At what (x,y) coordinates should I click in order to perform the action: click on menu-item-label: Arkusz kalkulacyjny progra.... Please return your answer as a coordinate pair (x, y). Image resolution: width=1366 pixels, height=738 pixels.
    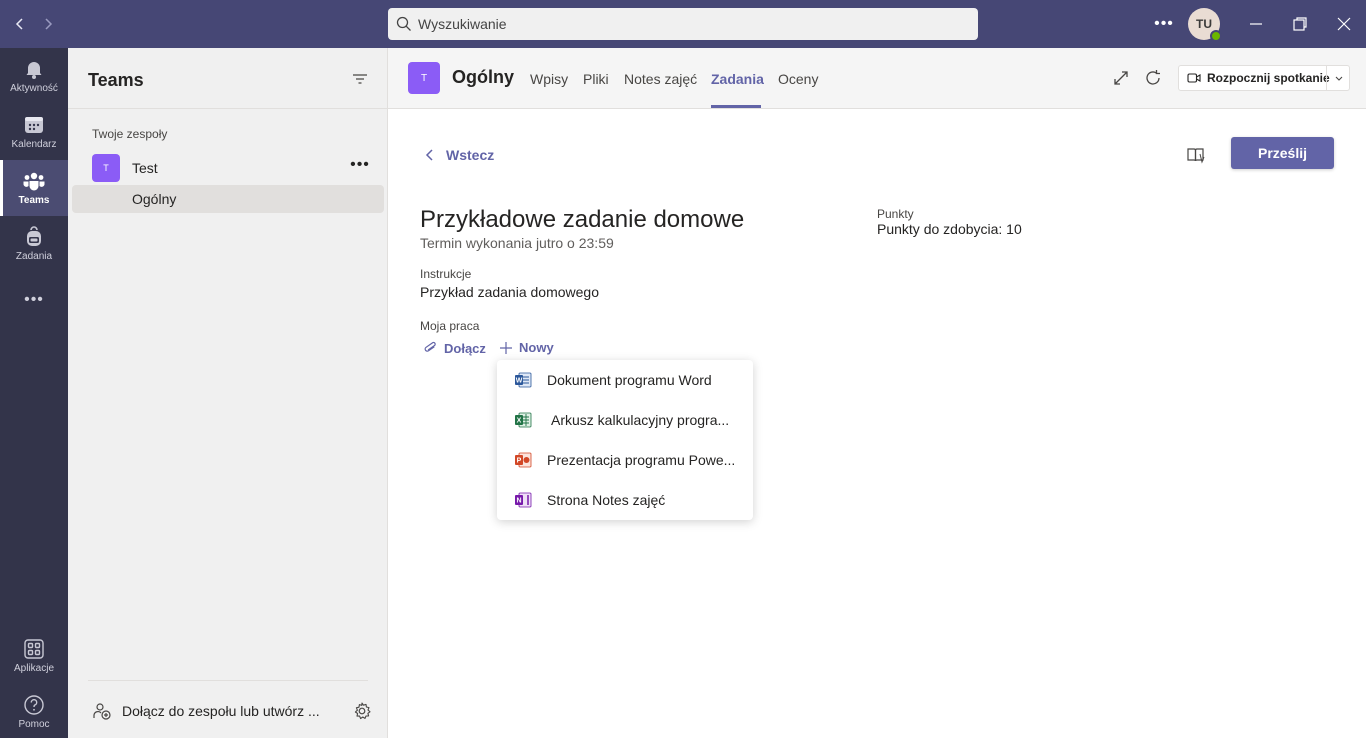
    Looking at the image, I should click on (640, 420).